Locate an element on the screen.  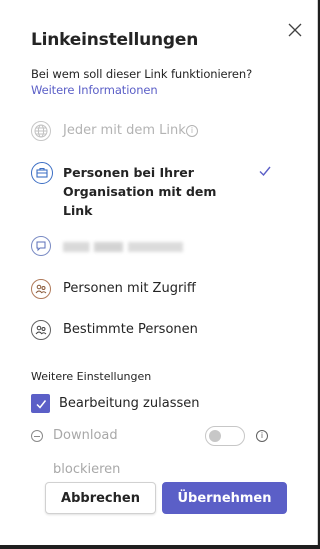
option-anyone-with-link: Jeder mit dem Link i is located at coordinates (156, 132).